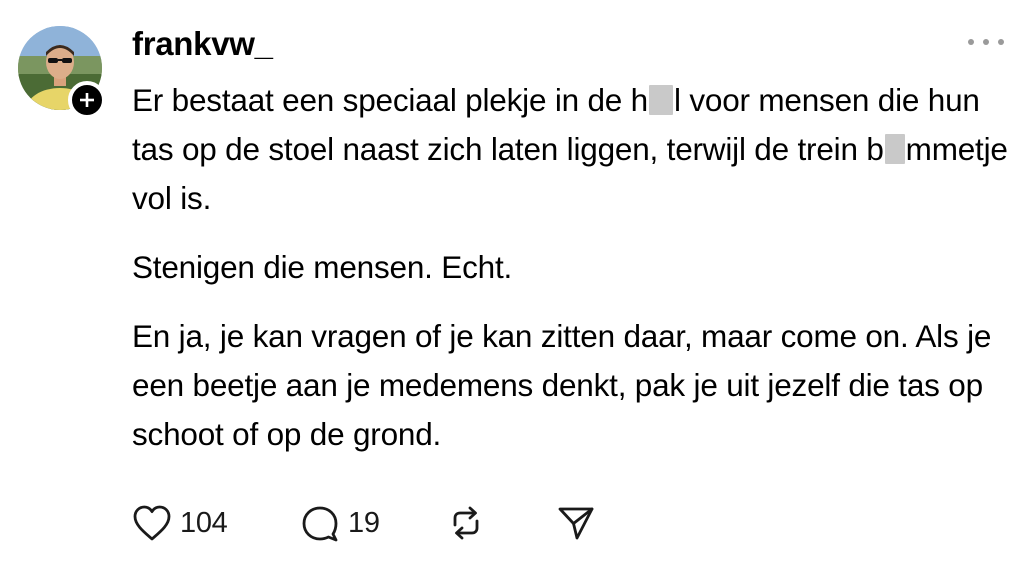 This screenshot has width=1024, height=562. What do you see at coordinates (204, 522) in the screenshot?
I see `like-count: 104` at bounding box center [204, 522].